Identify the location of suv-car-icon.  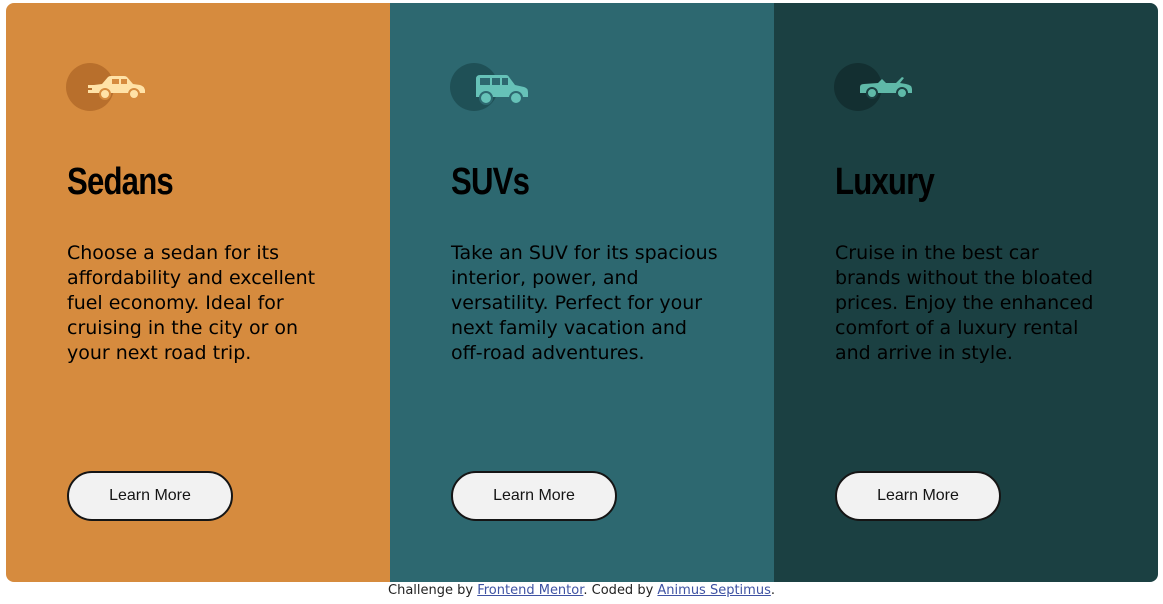
(502, 90).